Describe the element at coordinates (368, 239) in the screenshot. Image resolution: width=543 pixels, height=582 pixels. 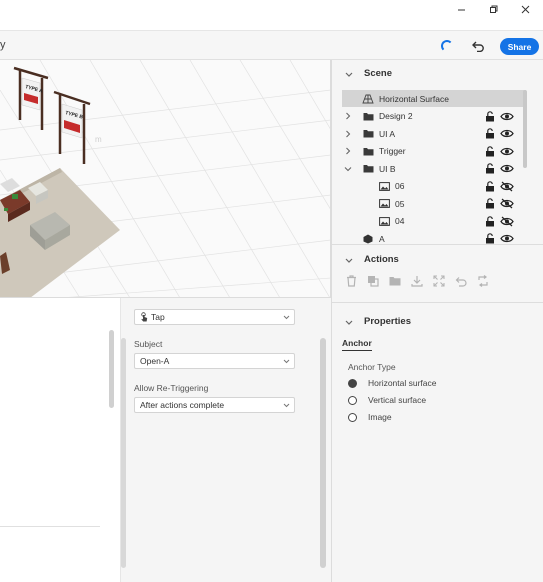
I see `object-icon` at that location.